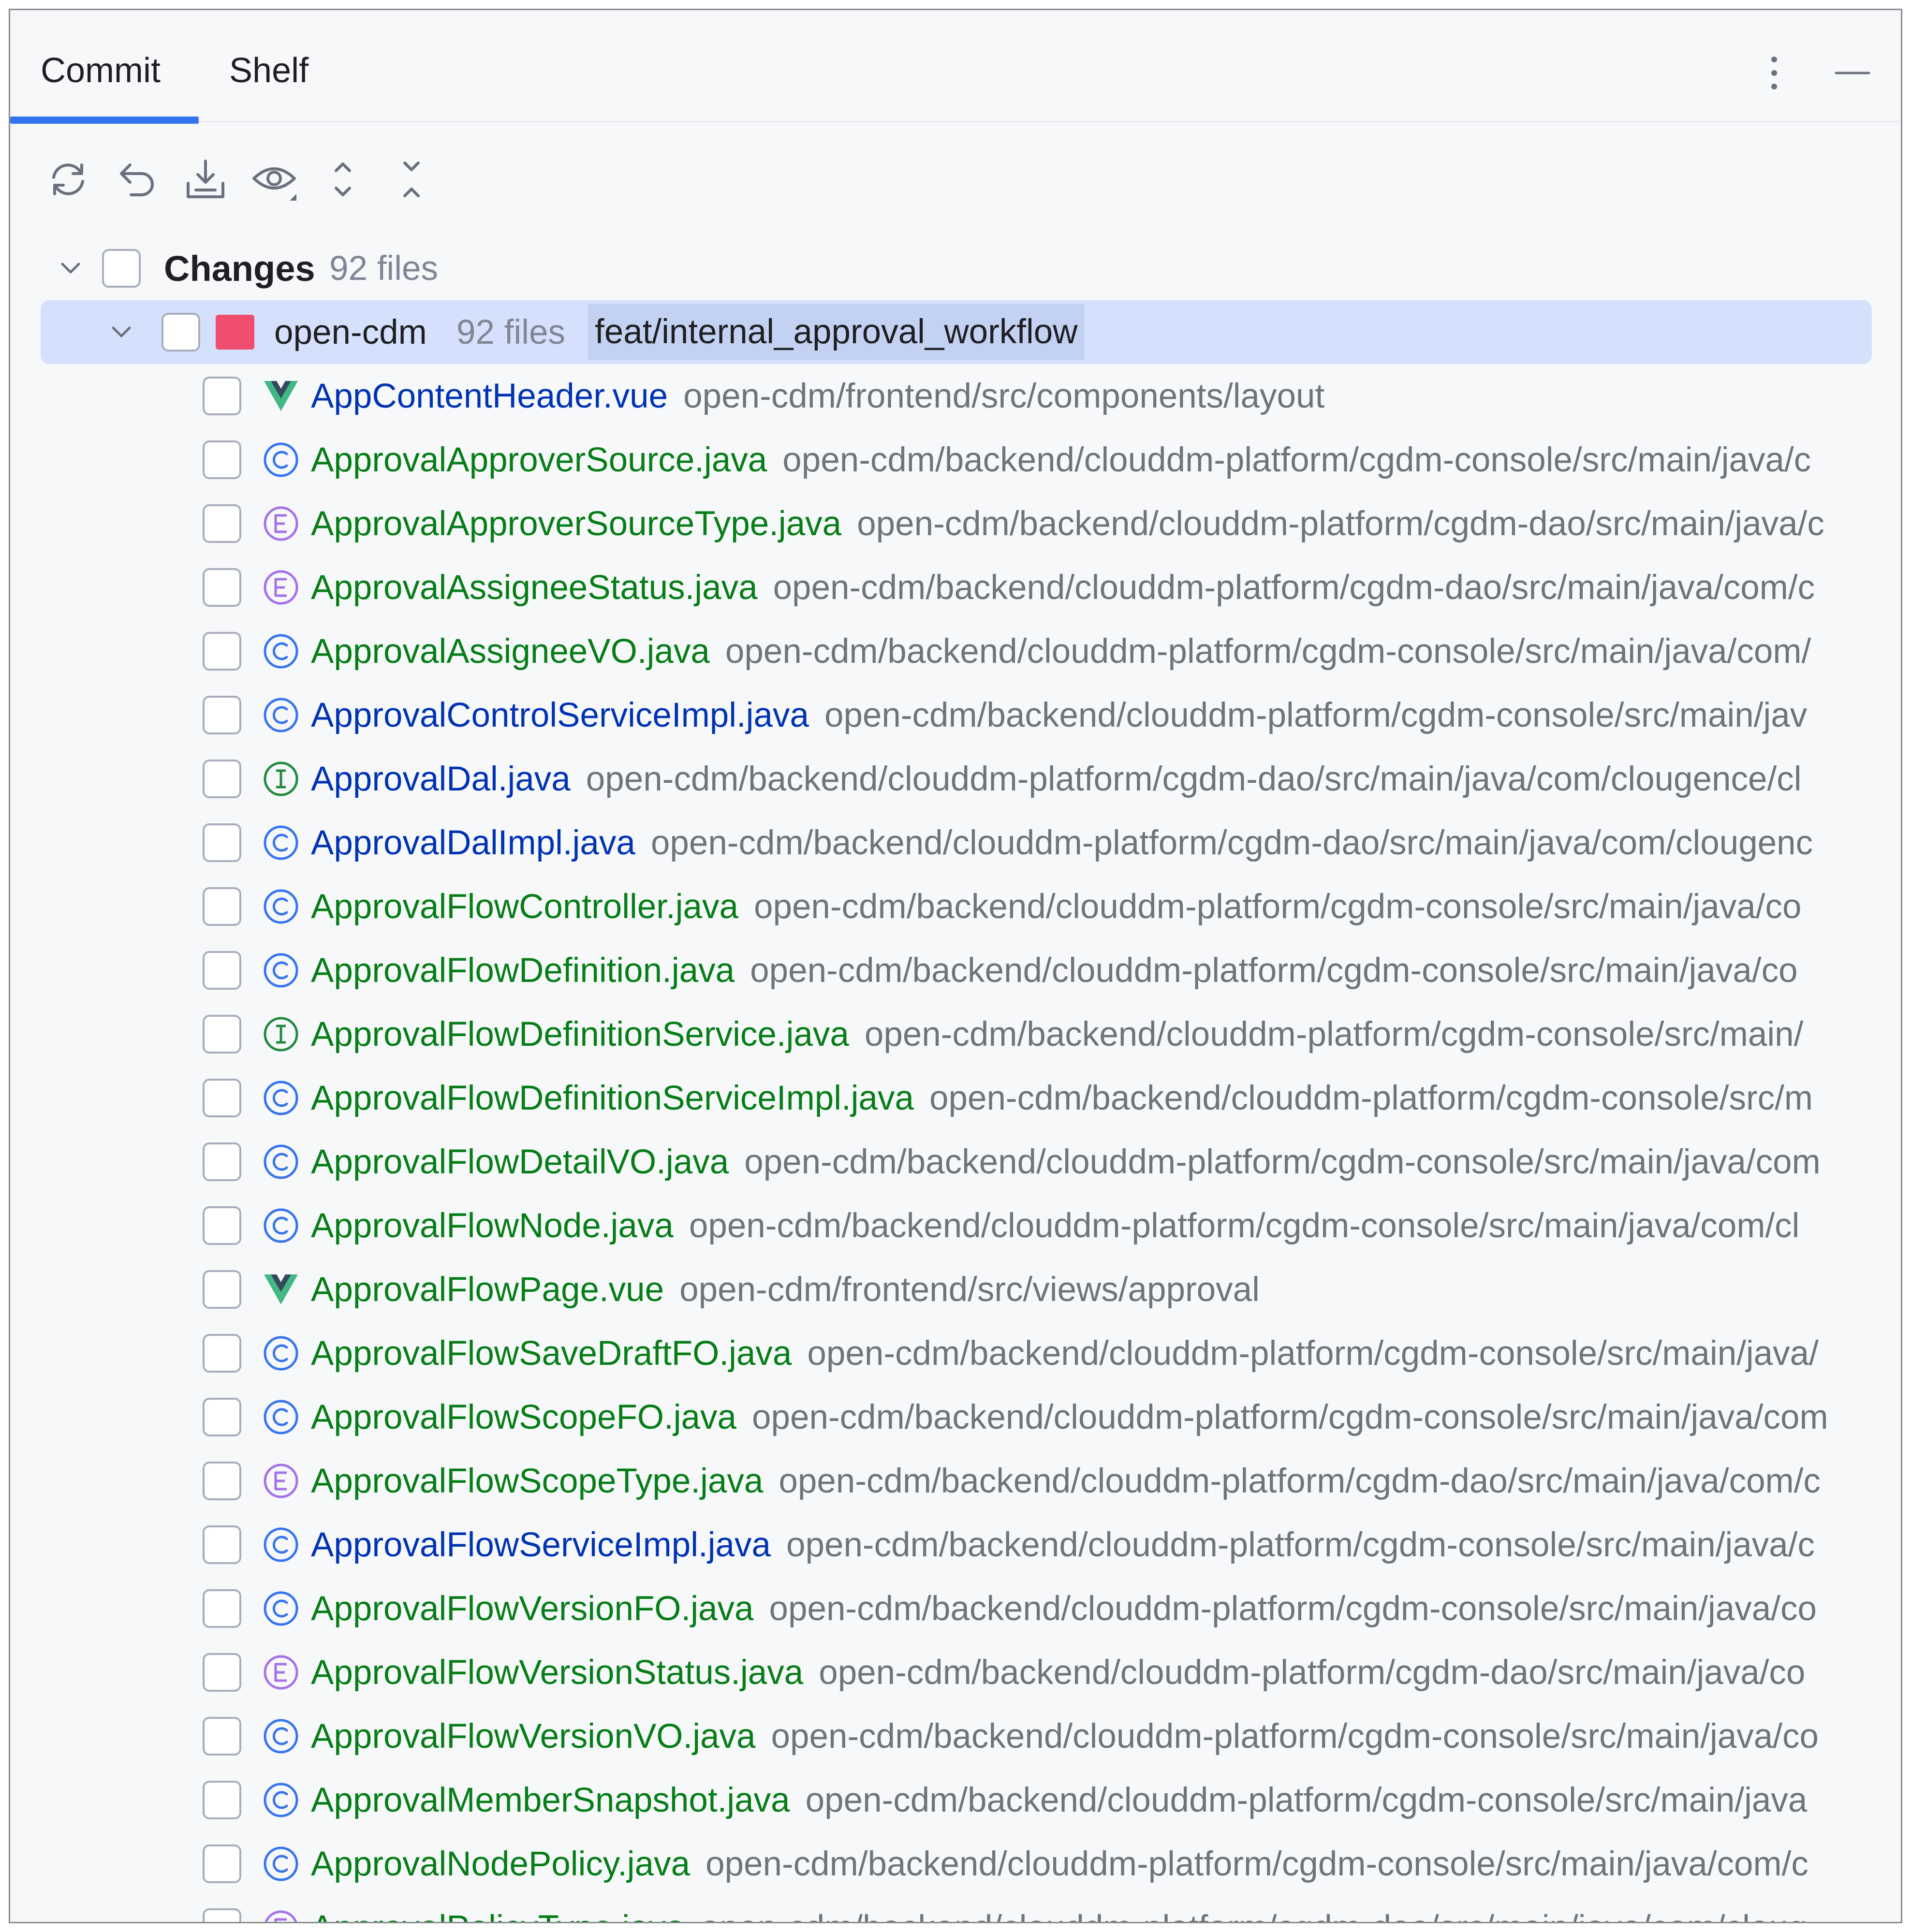 The image size is (1911, 1932). I want to click on java-interface-icon, so click(281, 779).